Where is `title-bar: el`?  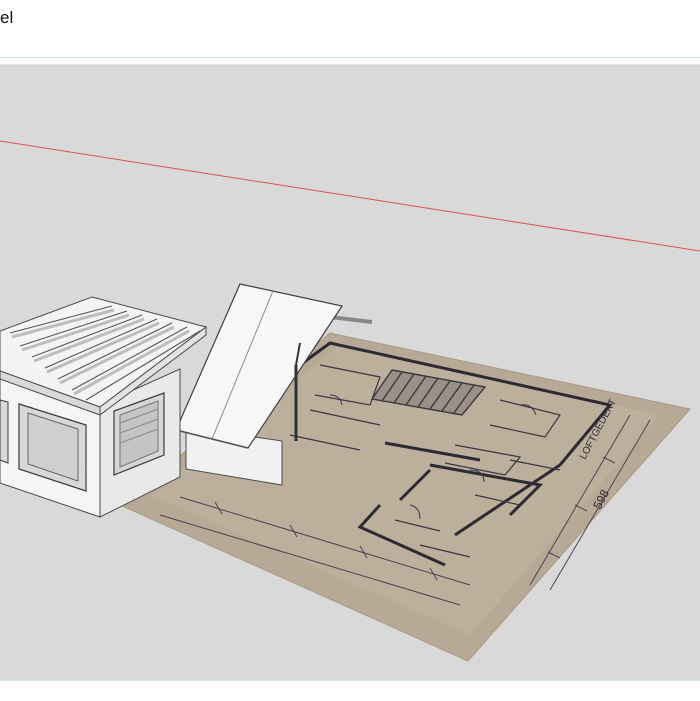
title-bar: el is located at coordinates (350, 29).